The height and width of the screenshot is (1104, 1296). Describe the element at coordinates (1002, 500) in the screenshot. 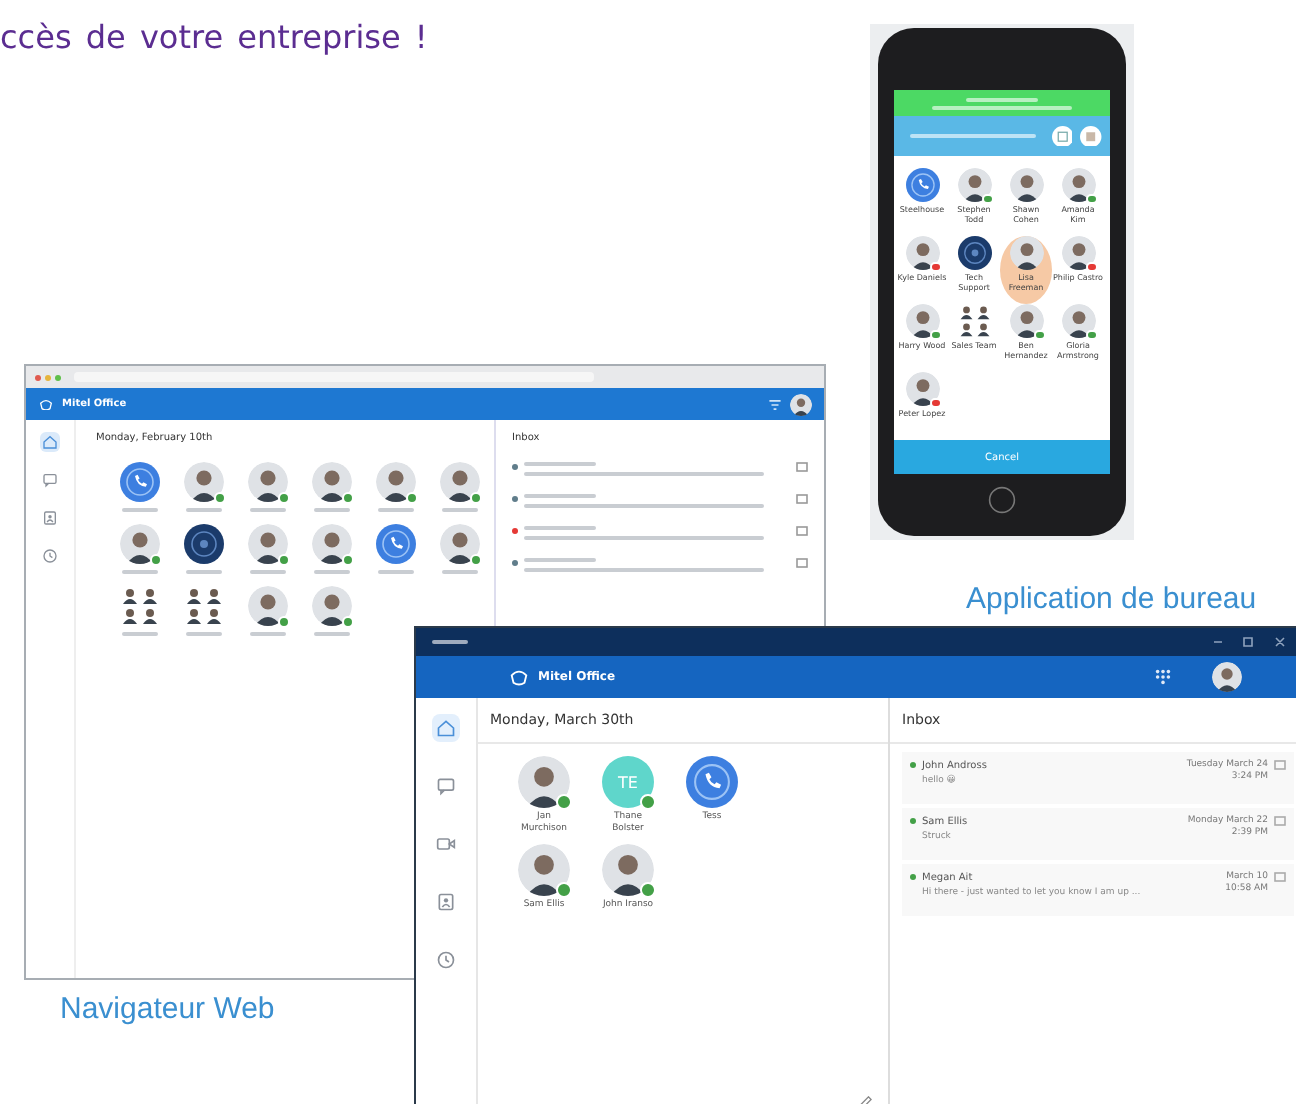

I see `home-button-icon` at that location.